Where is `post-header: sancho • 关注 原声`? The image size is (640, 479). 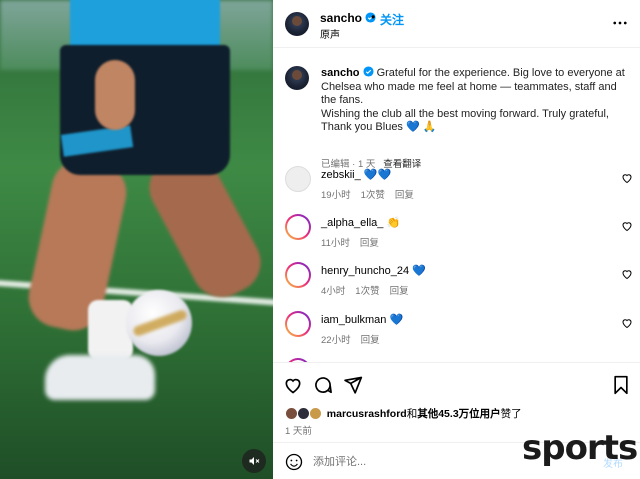 post-header: sancho • 关注 原声 is located at coordinates (456, 24).